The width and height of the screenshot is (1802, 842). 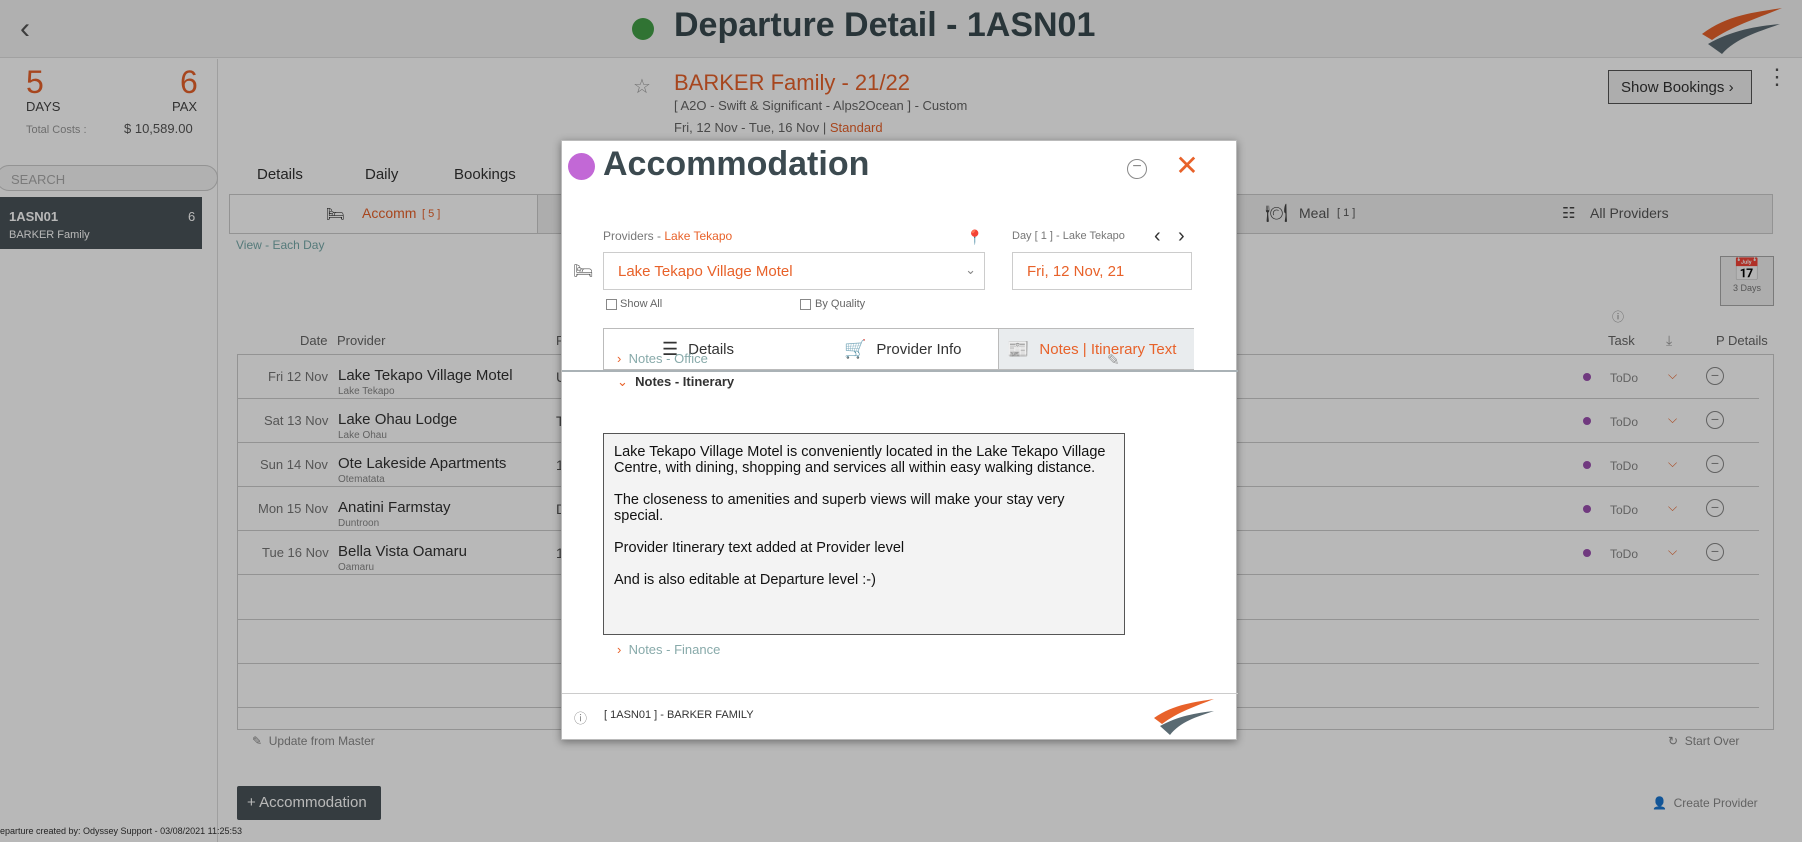 I want to click on date-field: Fri, 12 Nov, 21, so click(x=1102, y=271).